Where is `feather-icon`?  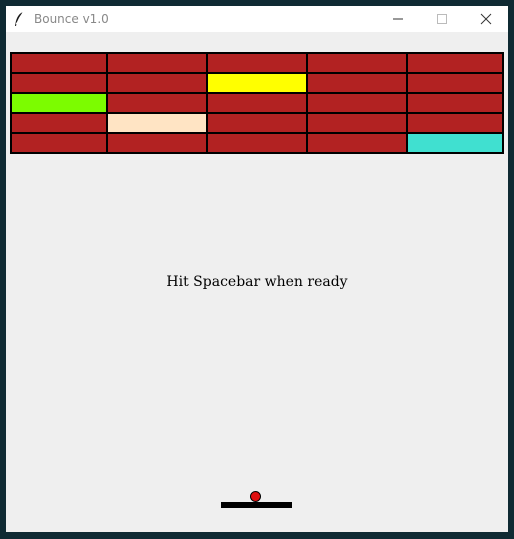
feather-icon is located at coordinates (19, 19).